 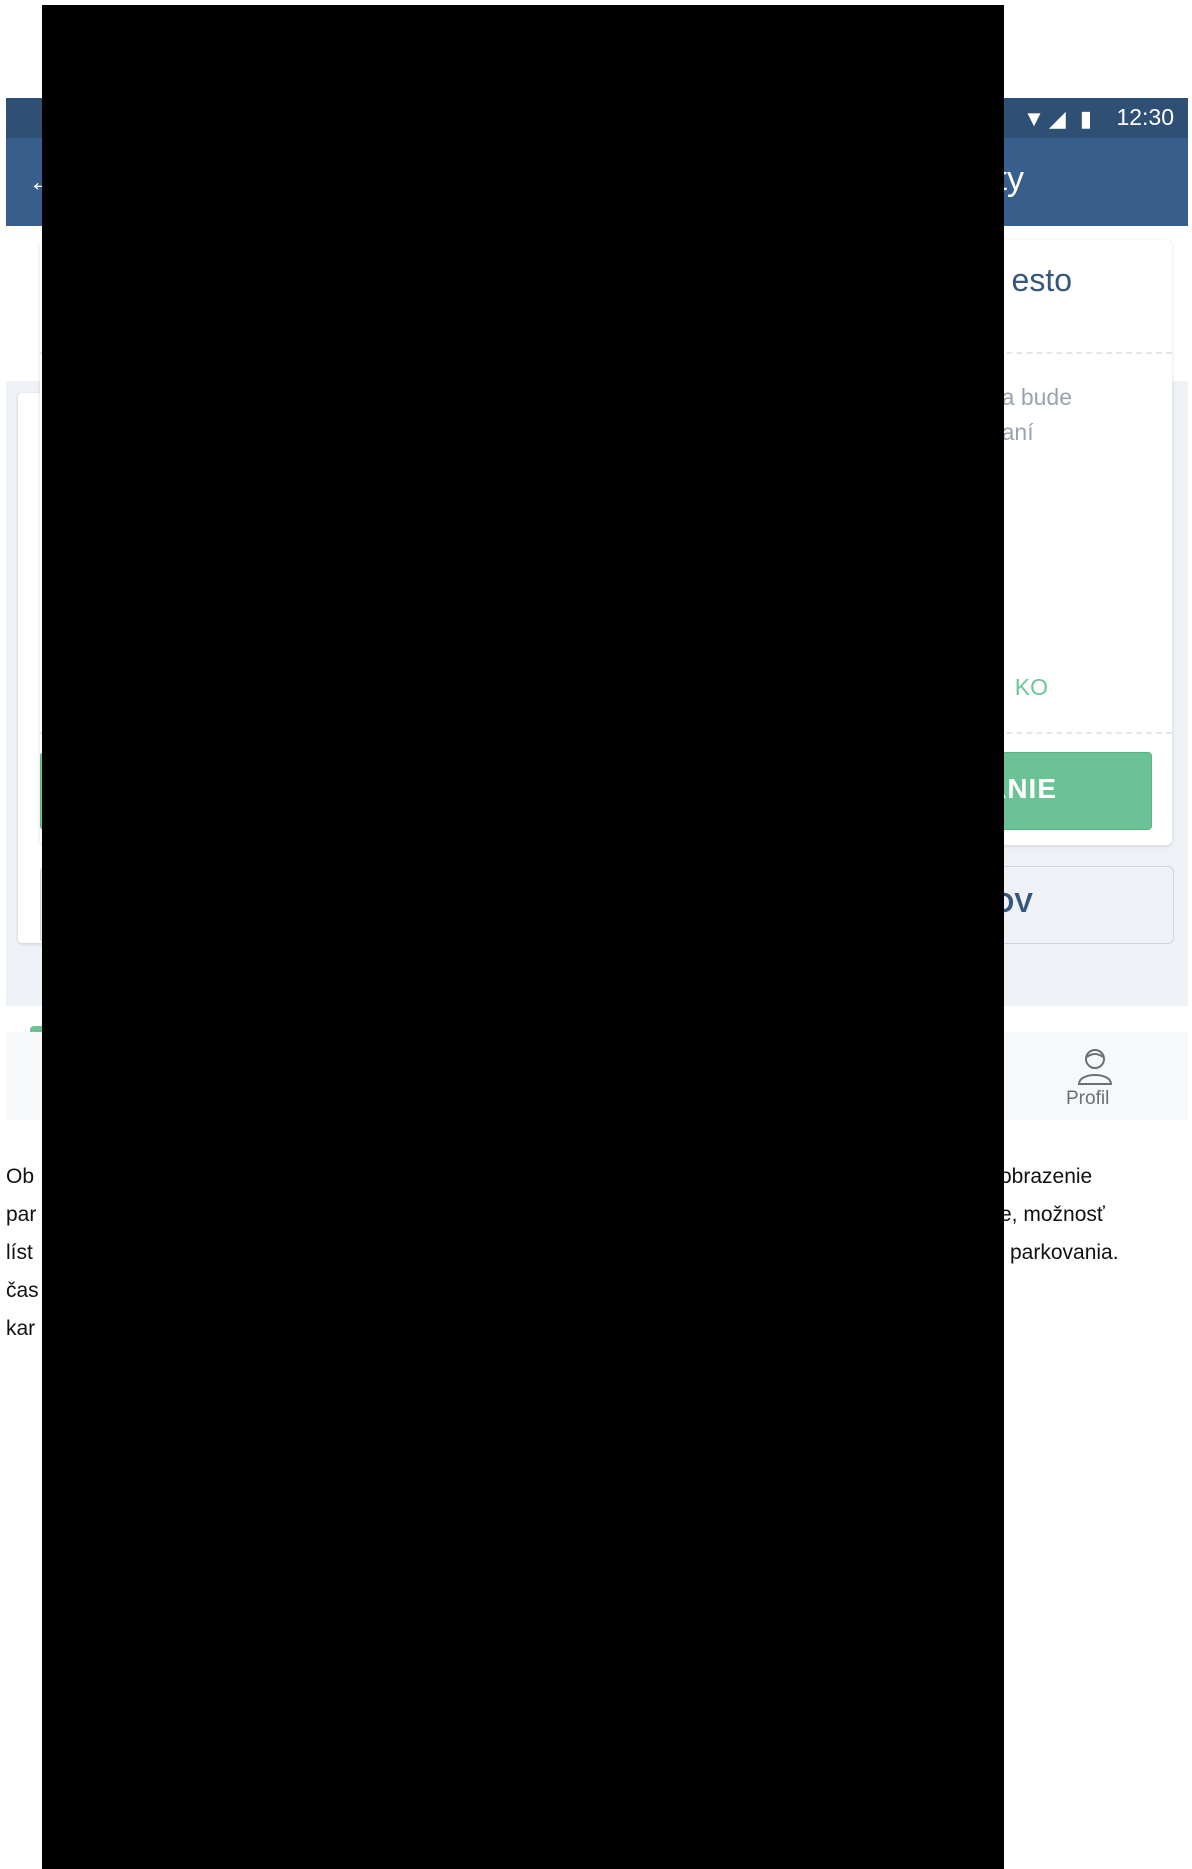 What do you see at coordinates (20, 1176) in the screenshot?
I see `document-text-fragment: Ob` at bounding box center [20, 1176].